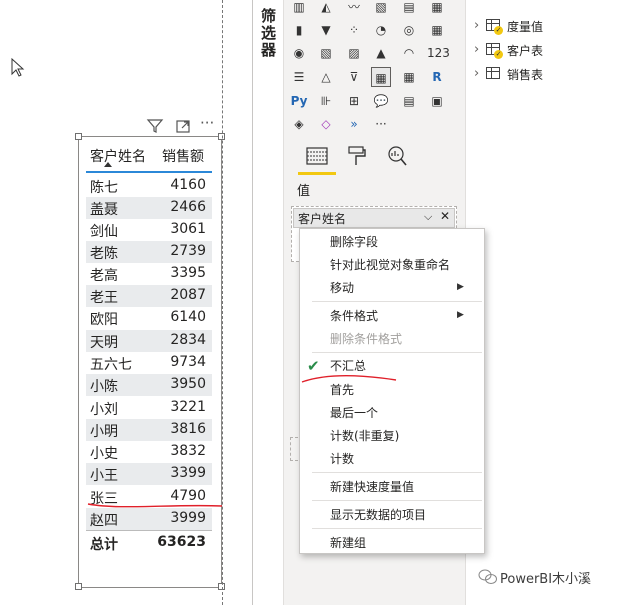 This screenshot has height=605, width=622. I want to click on annotation-underline-zhangsan, so click(155, 505).